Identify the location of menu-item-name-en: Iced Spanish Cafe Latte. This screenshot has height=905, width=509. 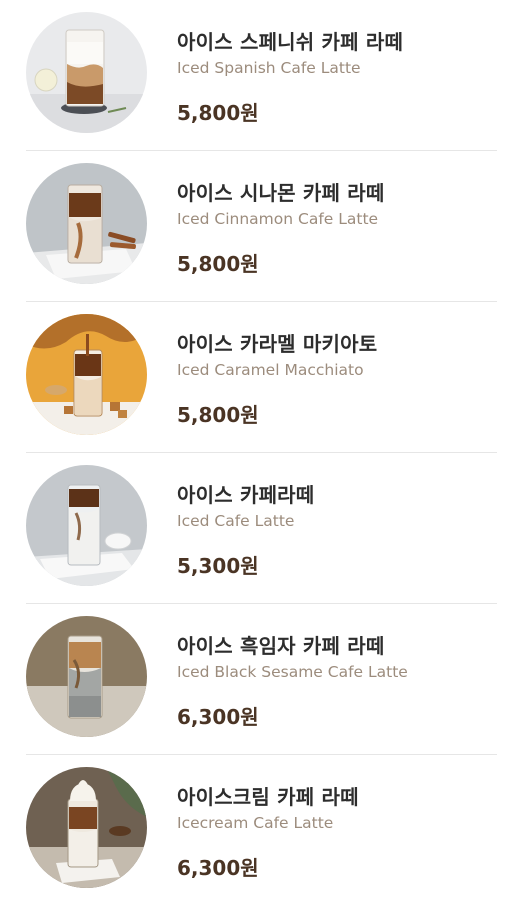
(269, 68).